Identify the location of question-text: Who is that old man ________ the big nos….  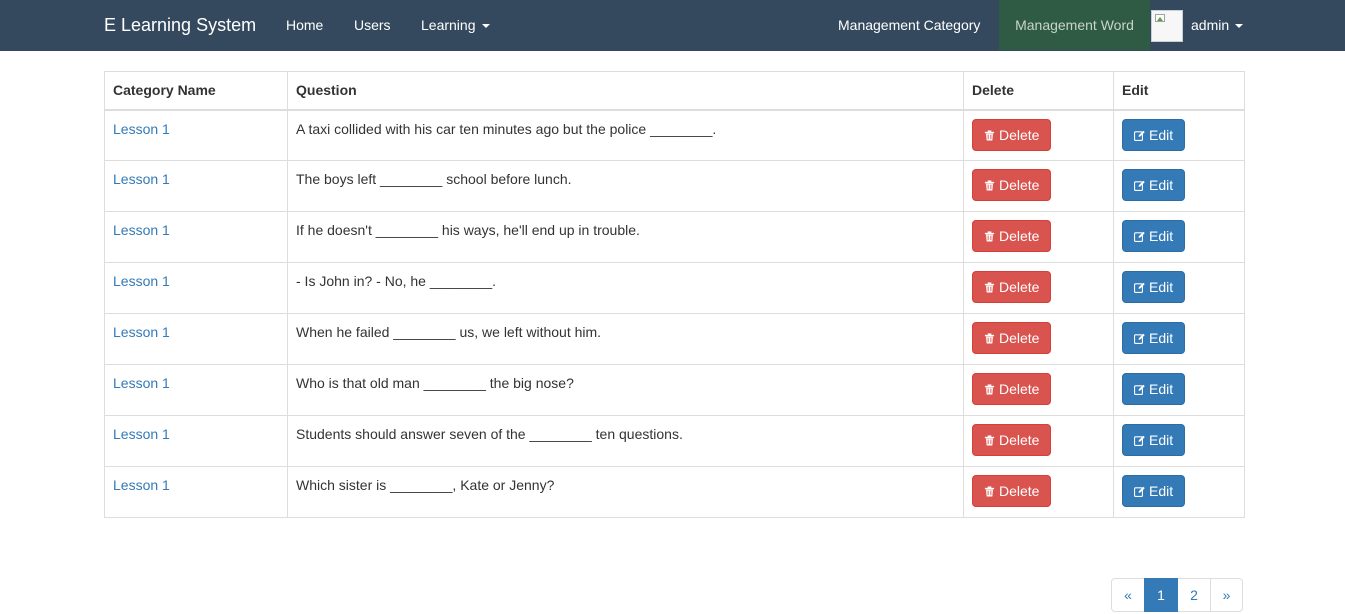
(435, 383).